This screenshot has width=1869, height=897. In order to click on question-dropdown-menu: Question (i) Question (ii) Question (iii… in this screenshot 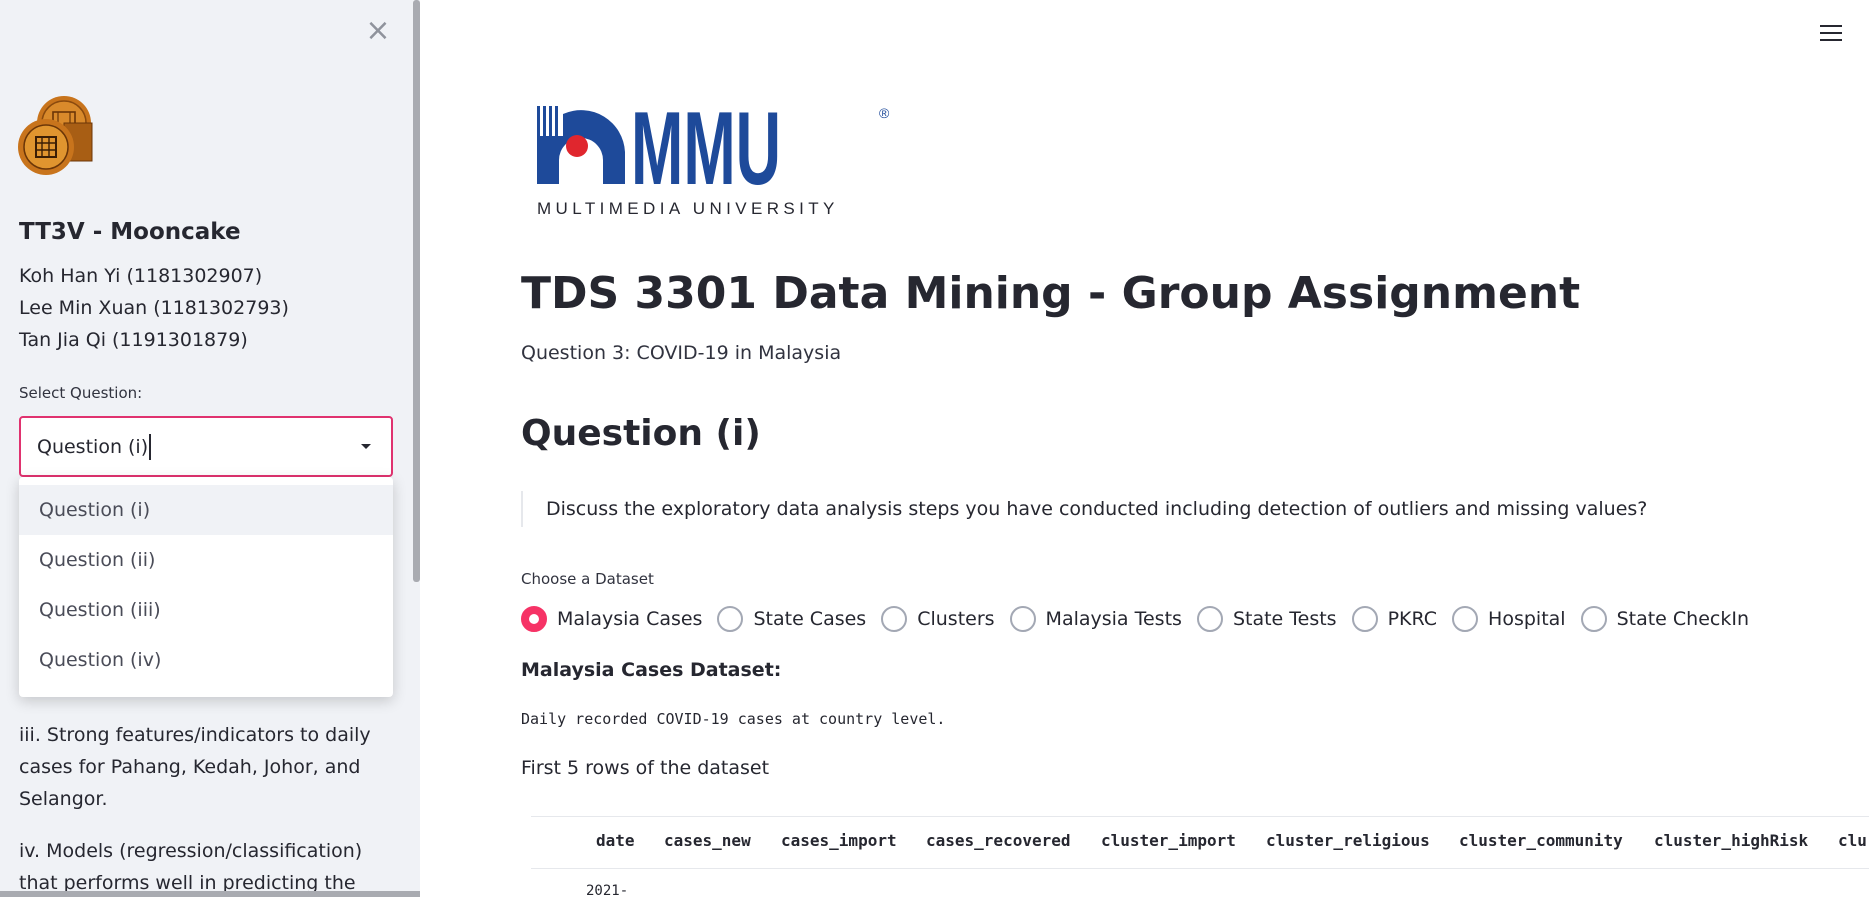, I will do `click(206, 587)`.